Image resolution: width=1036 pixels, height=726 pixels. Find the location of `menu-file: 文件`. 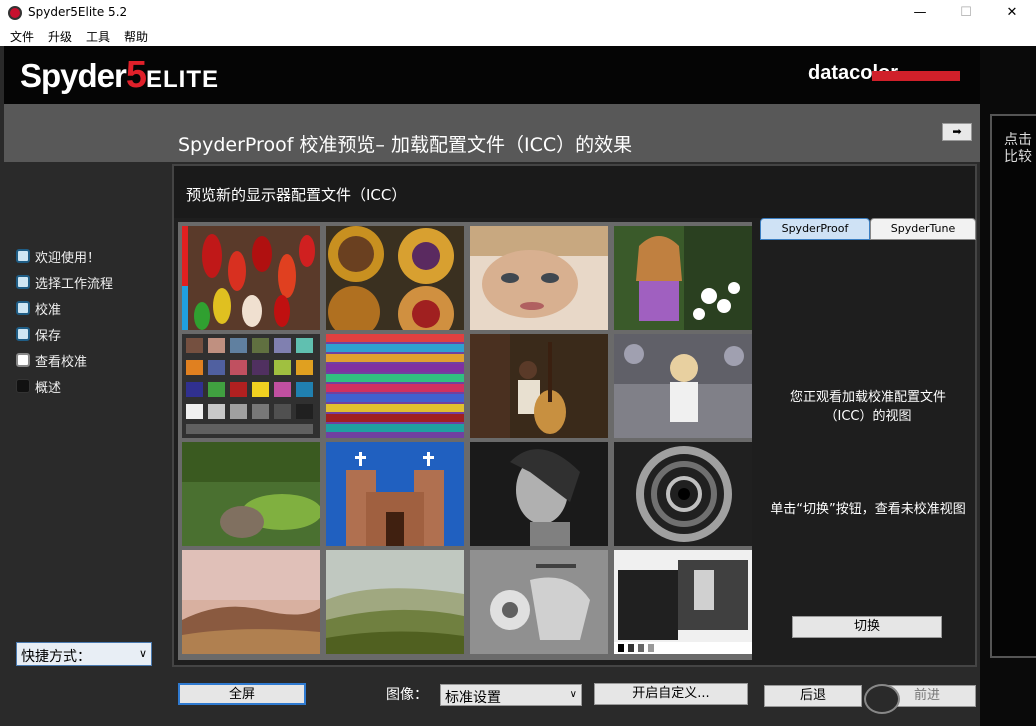

menu-file: 文件 is located at coordinates (22, 36).